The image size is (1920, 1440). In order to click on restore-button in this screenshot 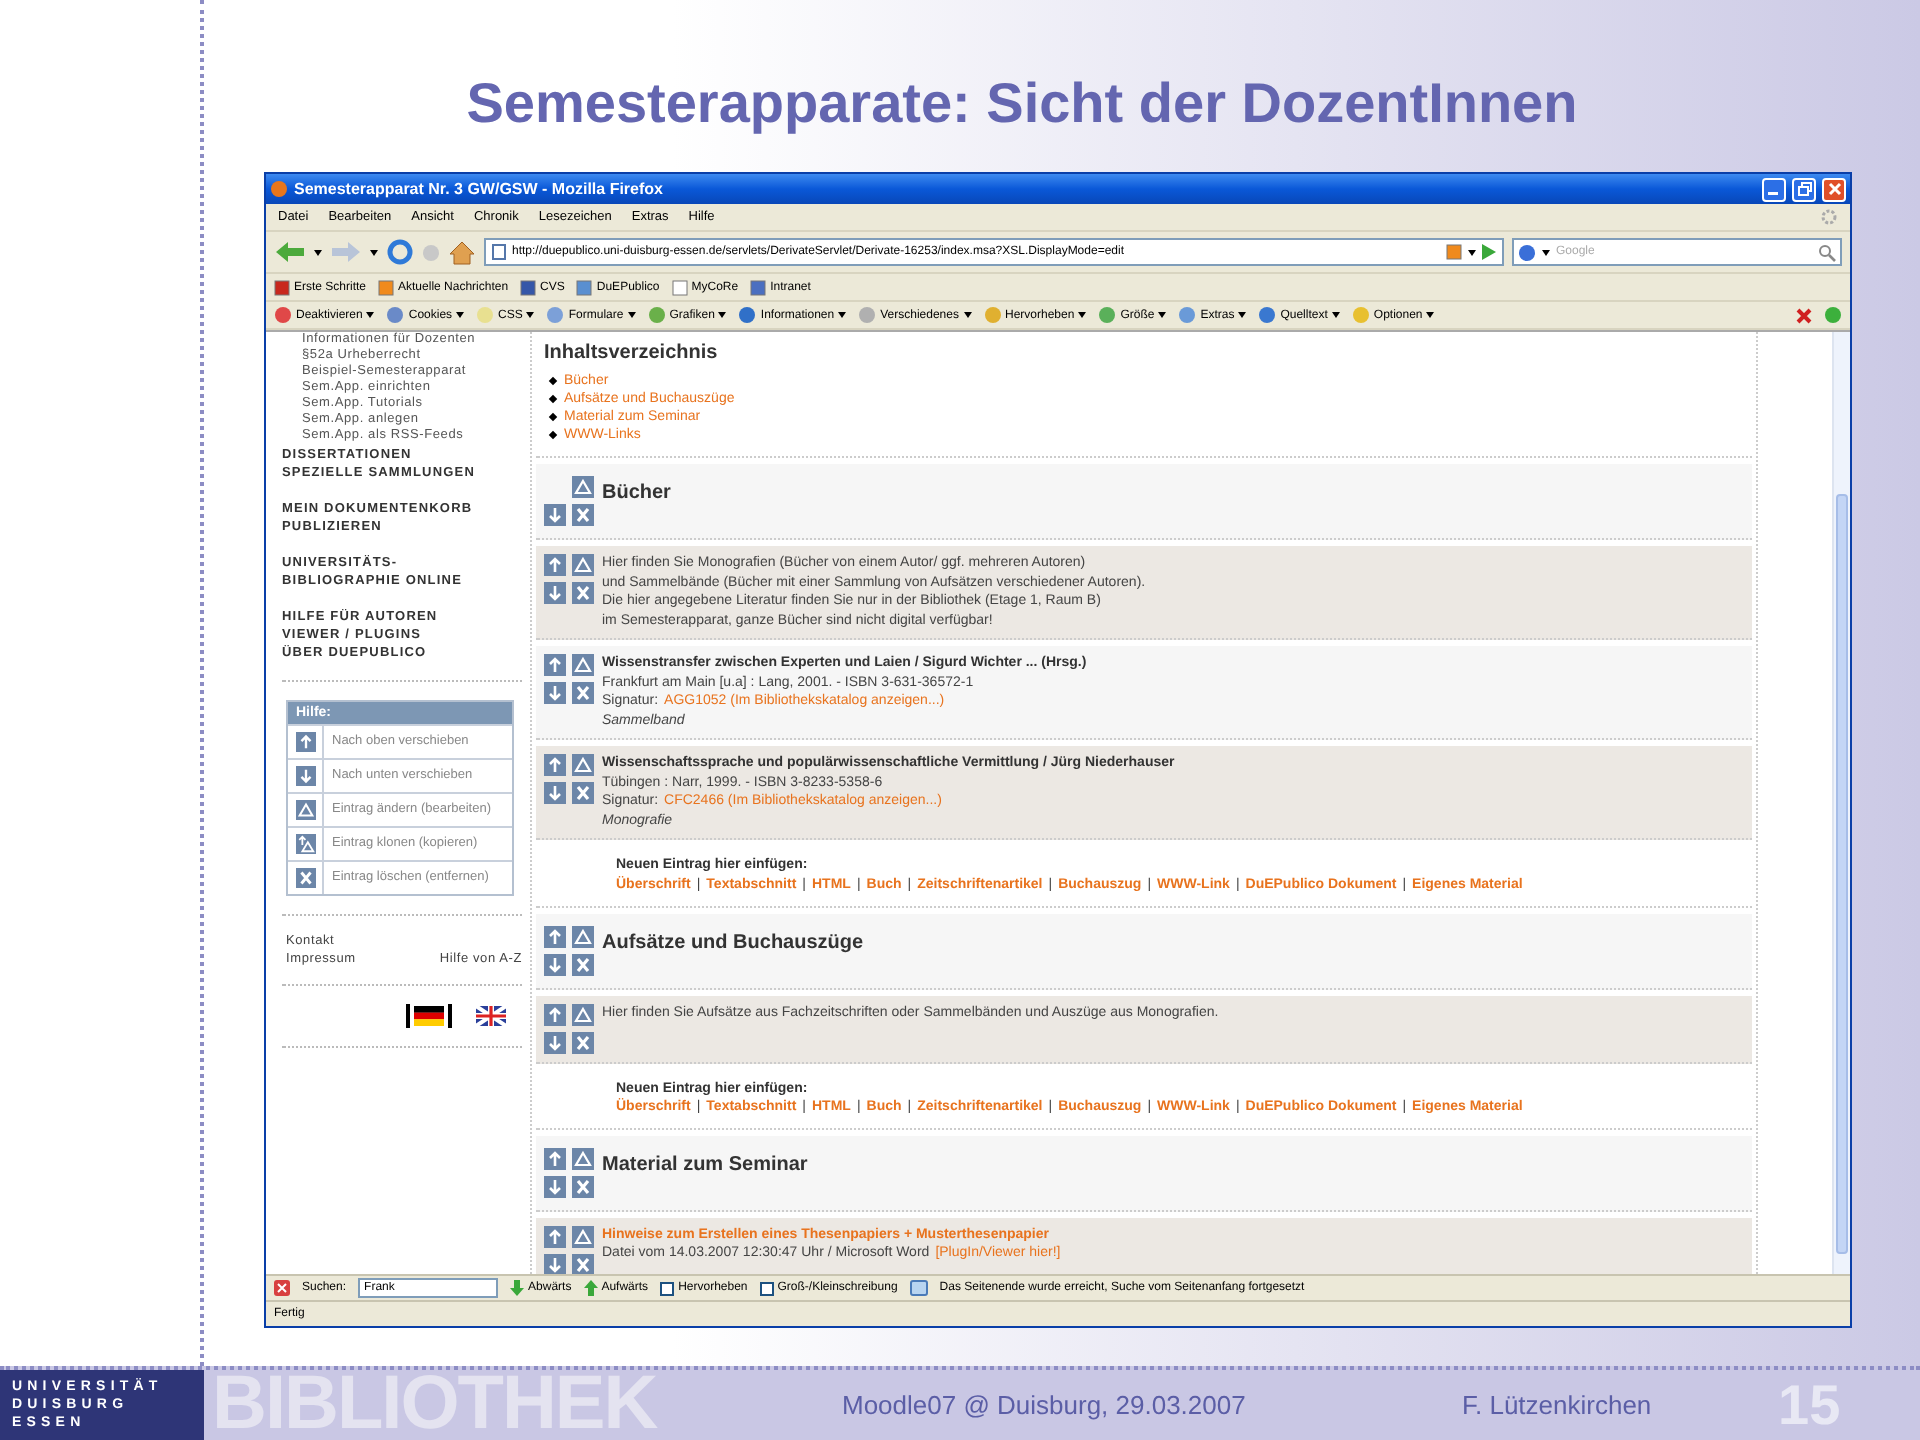, I will do `click(1804, 189)`.